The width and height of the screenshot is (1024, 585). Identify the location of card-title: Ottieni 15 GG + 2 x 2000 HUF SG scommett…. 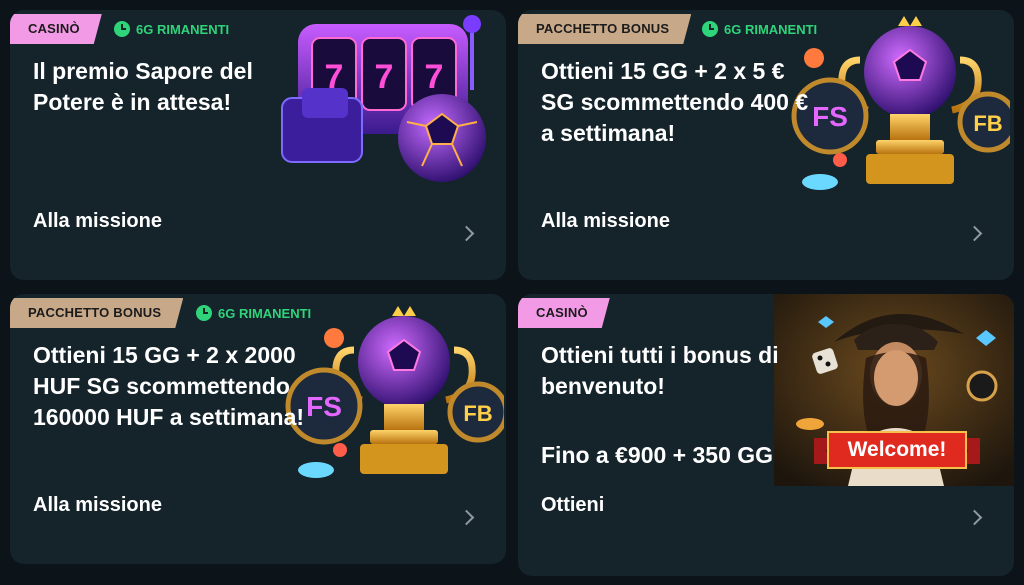
(169, 386).